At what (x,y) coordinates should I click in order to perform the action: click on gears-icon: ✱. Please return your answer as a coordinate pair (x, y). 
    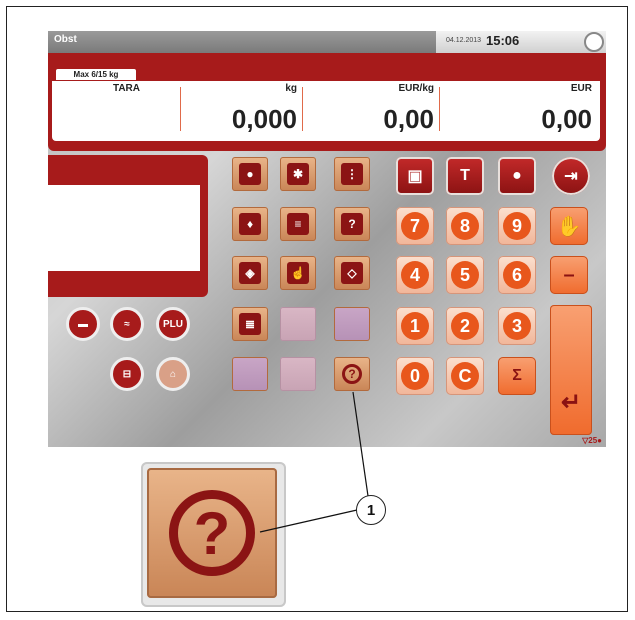
    Looking at the image, I should click on (298, 174).